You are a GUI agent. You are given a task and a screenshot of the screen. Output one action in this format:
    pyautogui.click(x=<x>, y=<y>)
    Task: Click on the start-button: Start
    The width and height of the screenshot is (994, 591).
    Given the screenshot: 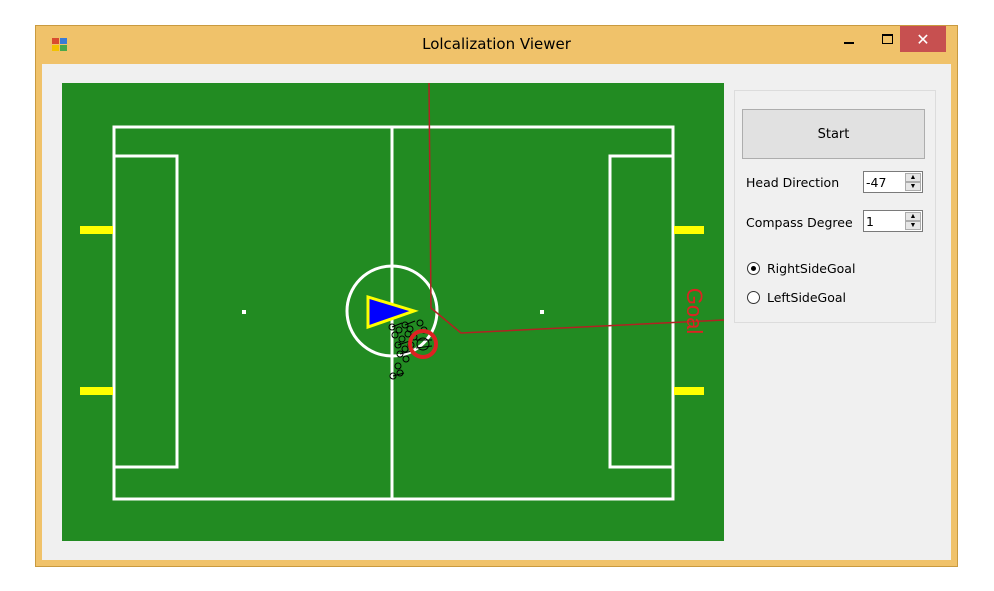 What is the action you would take?
    pyautogui.click(x=833, y=134)
    